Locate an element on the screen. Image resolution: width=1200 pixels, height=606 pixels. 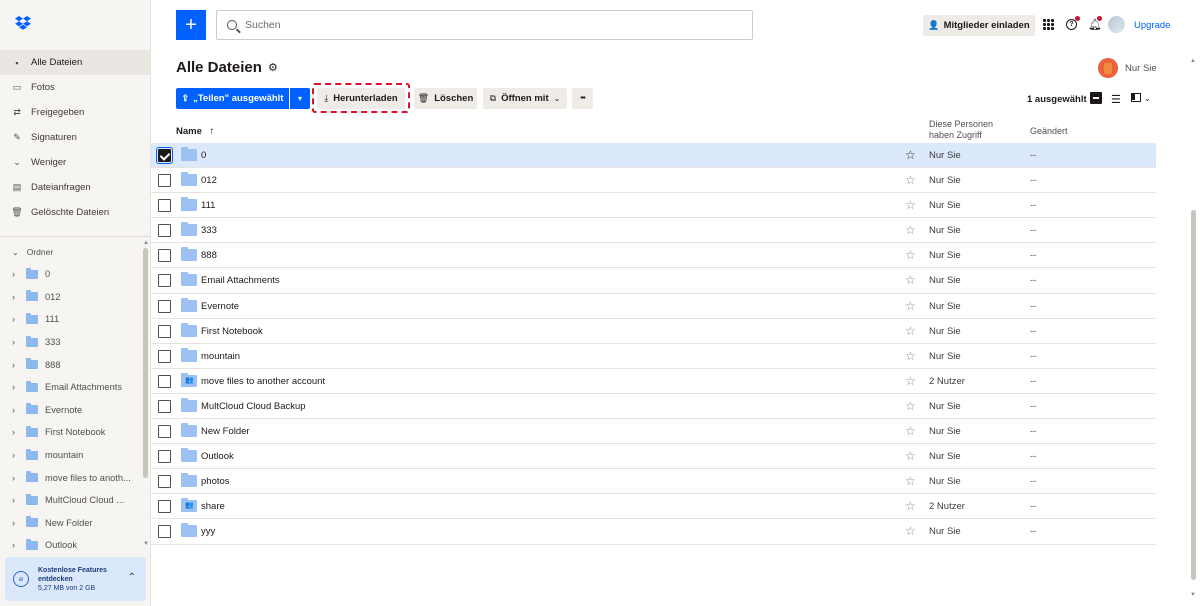
tree-folder-item: › Evernote is located at coordinates (70, 410).